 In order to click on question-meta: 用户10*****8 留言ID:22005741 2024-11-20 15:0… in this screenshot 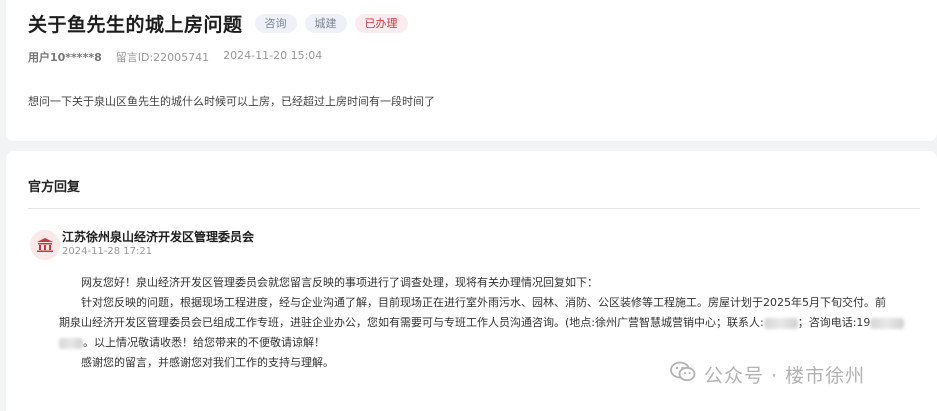, I will do `click(182, 57)`.